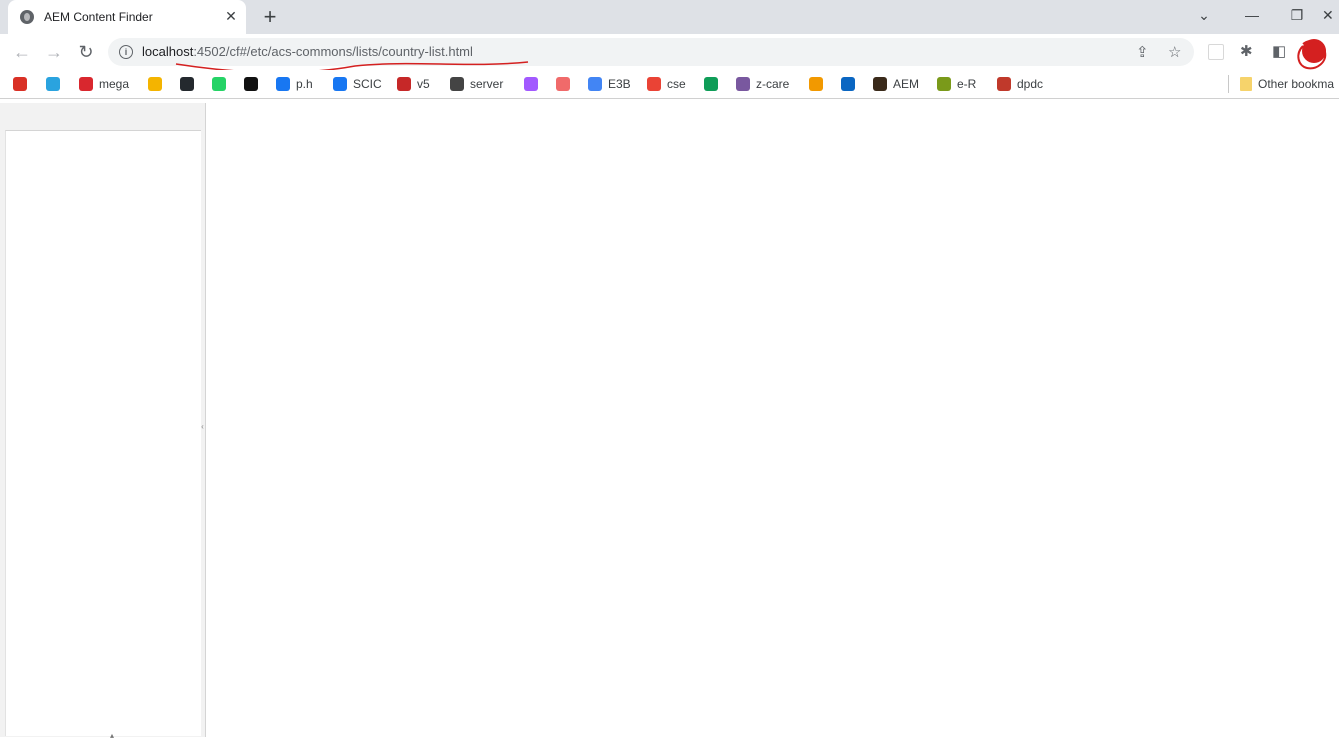 The width and height of the screenshot is (1339, 740). What do you see at coordinates (86, 84) in the screenshot?
I see `mega-icon` at bounding box center [86, 84].